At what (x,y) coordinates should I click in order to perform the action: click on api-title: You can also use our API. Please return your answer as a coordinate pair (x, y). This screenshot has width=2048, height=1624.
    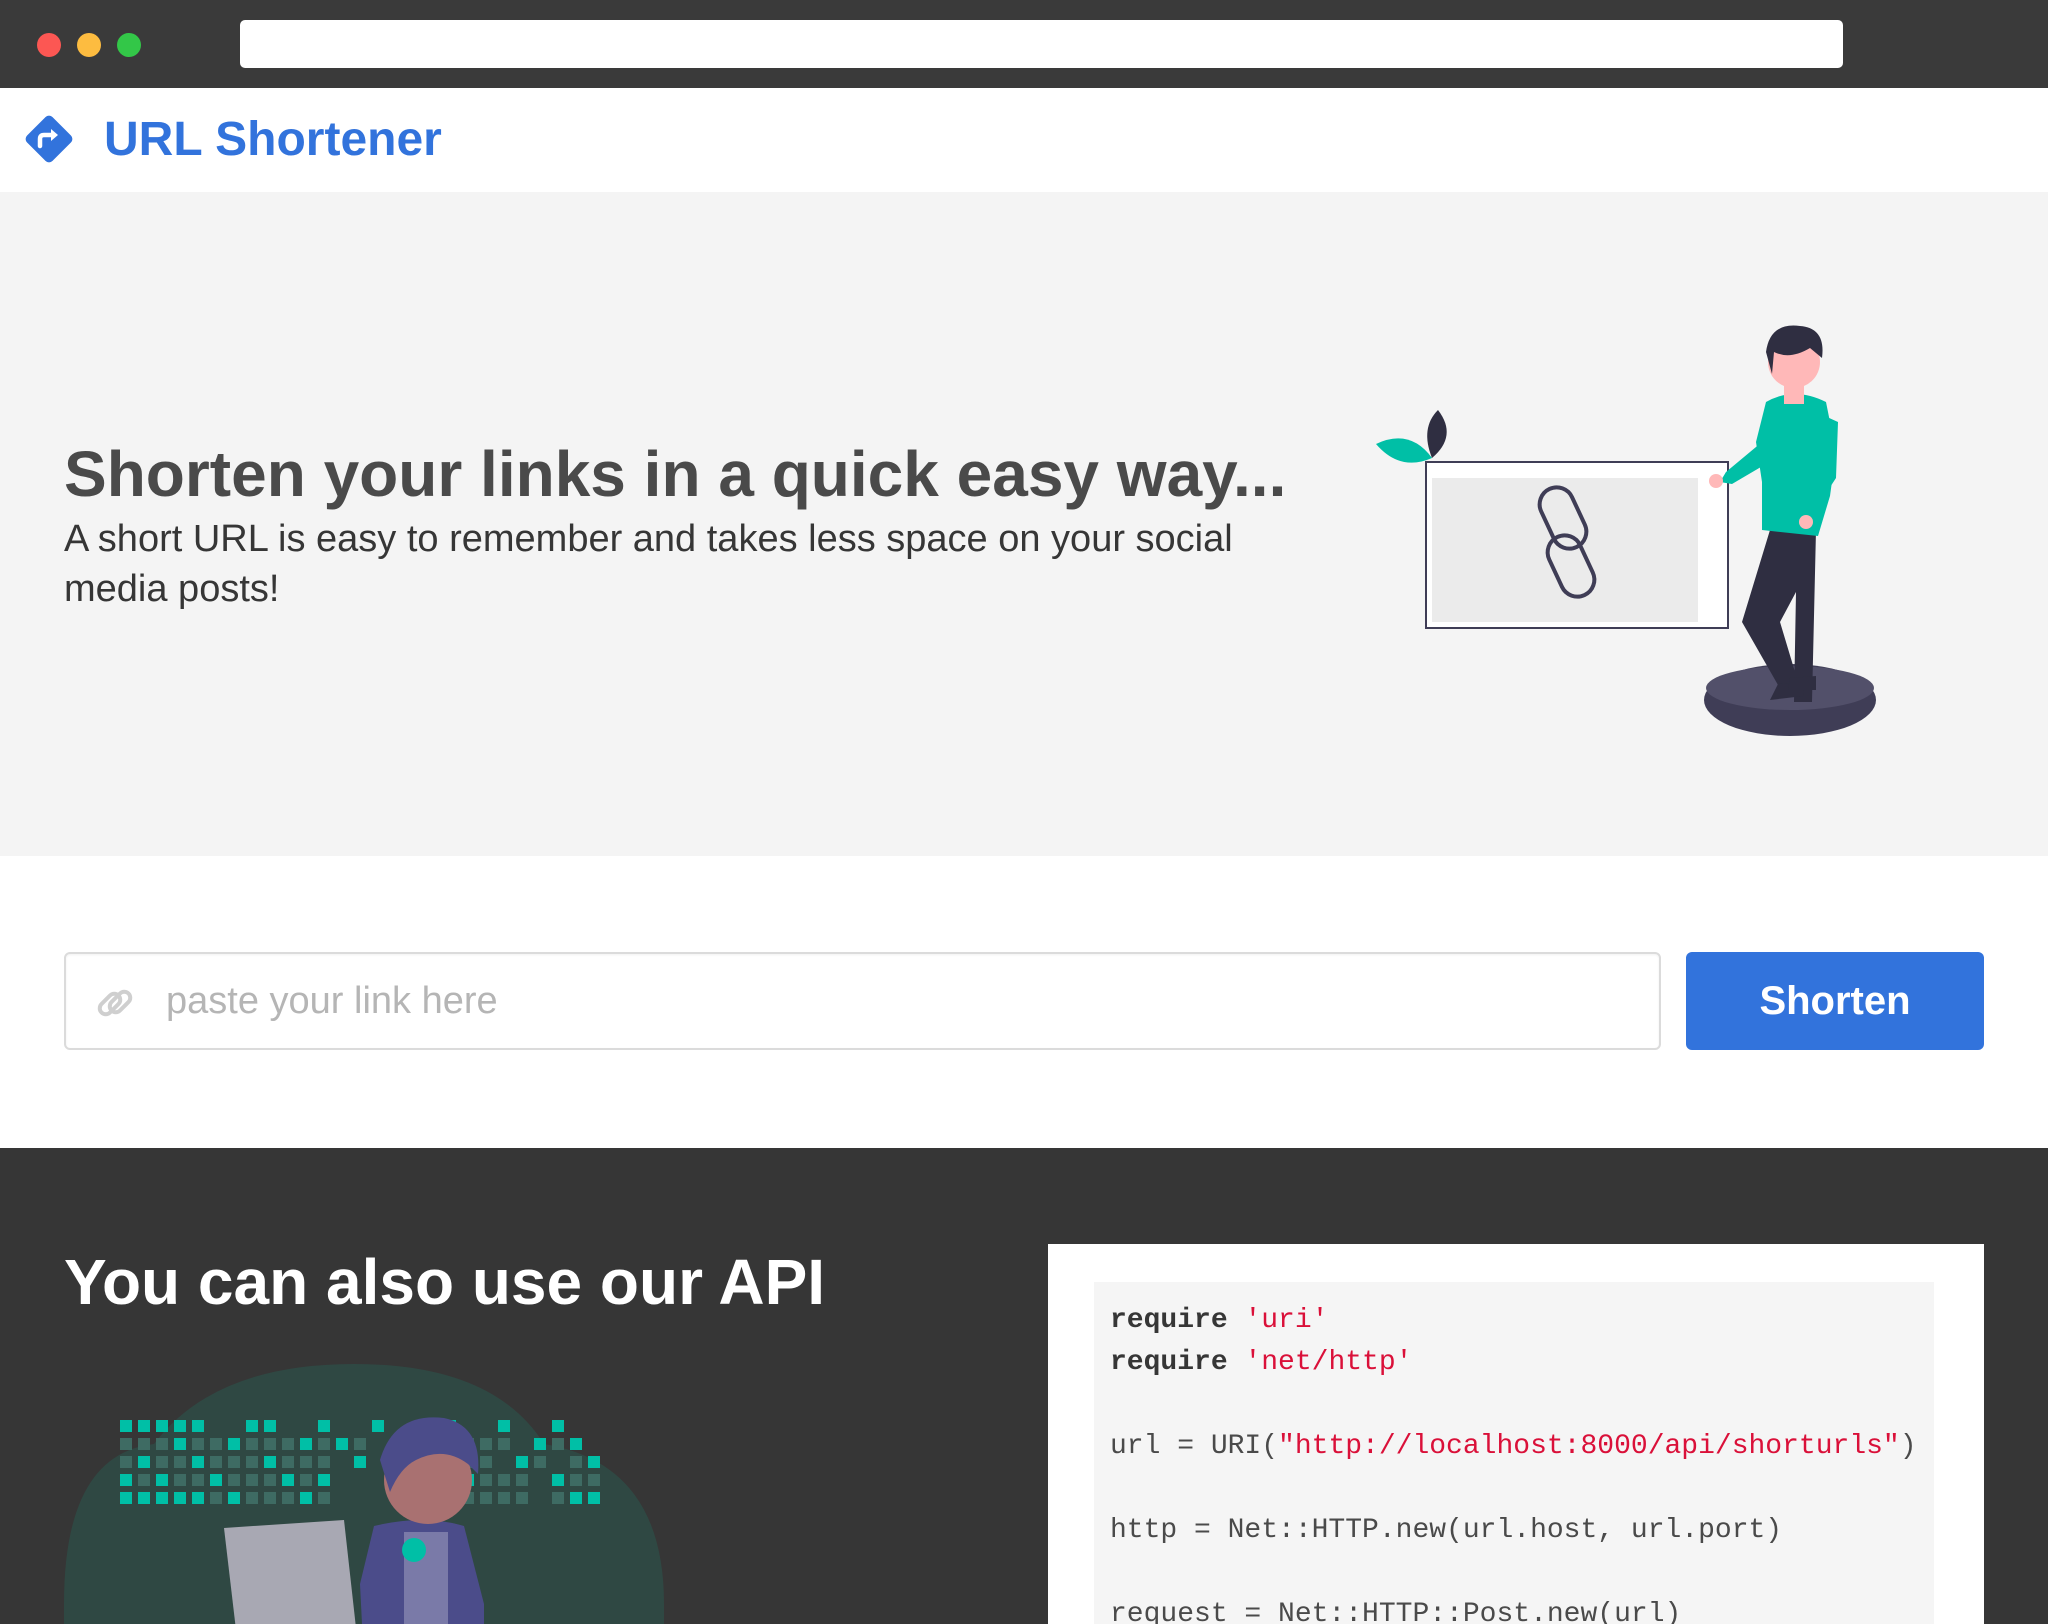
    Looking at the image, I should click on (445, 1282).